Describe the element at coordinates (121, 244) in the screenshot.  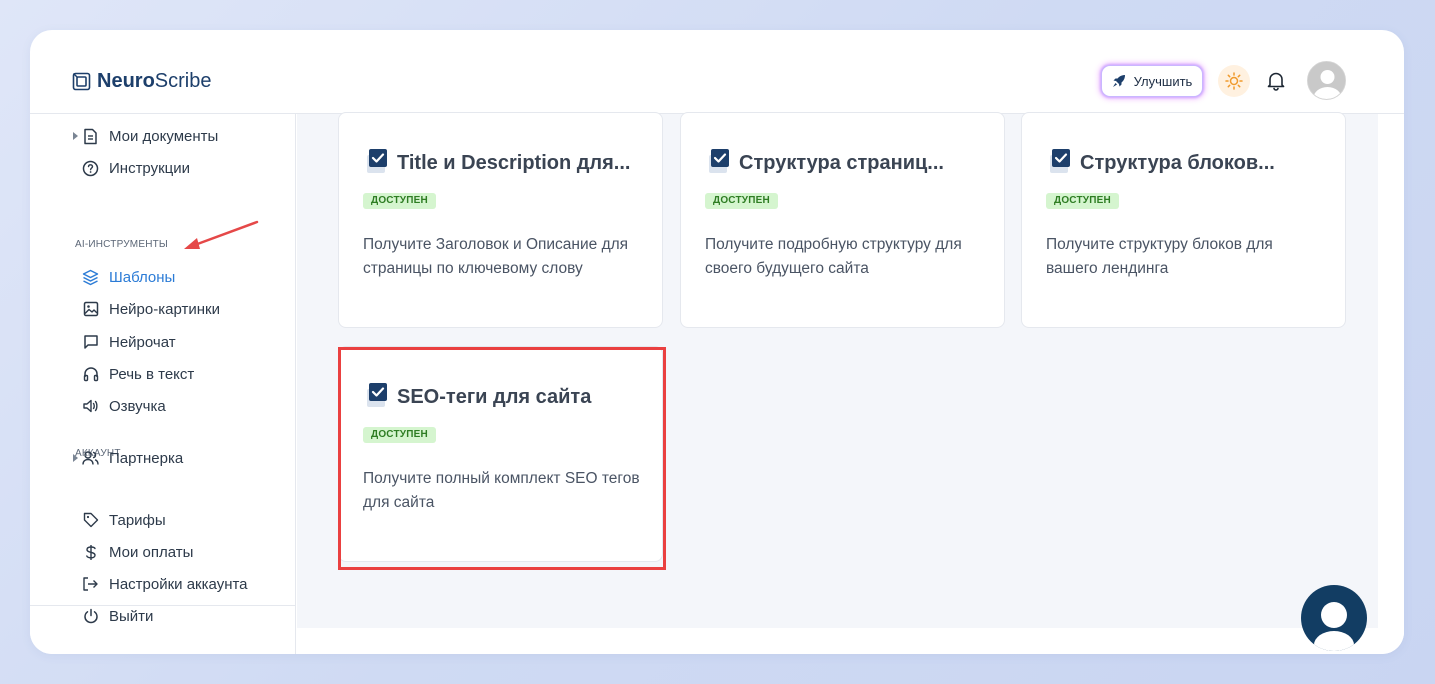
I see `section-heading-ai-tools: AI-ИНСТРУМЕНТЫ` at that location.